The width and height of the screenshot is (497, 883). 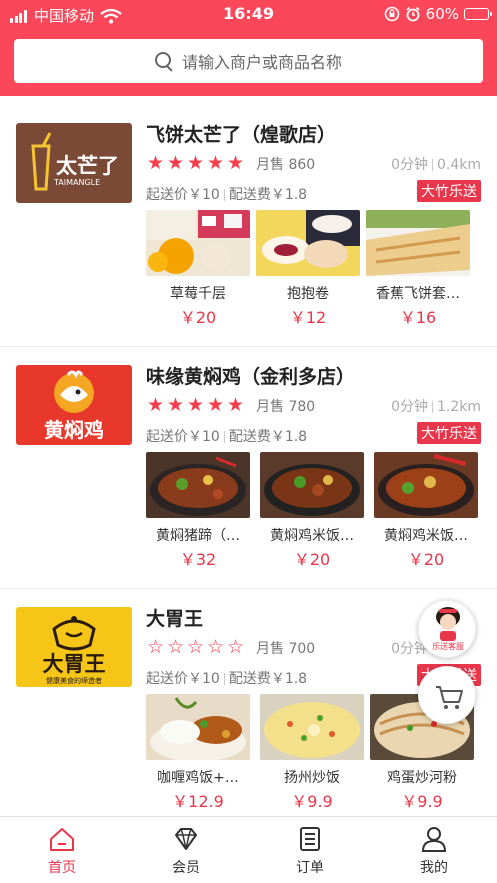 What do you see at coordinates (261, 62) in the screenshot?
I see `search-placeholder: 请输入商户或商品名称` at bounding box center [261, 62].